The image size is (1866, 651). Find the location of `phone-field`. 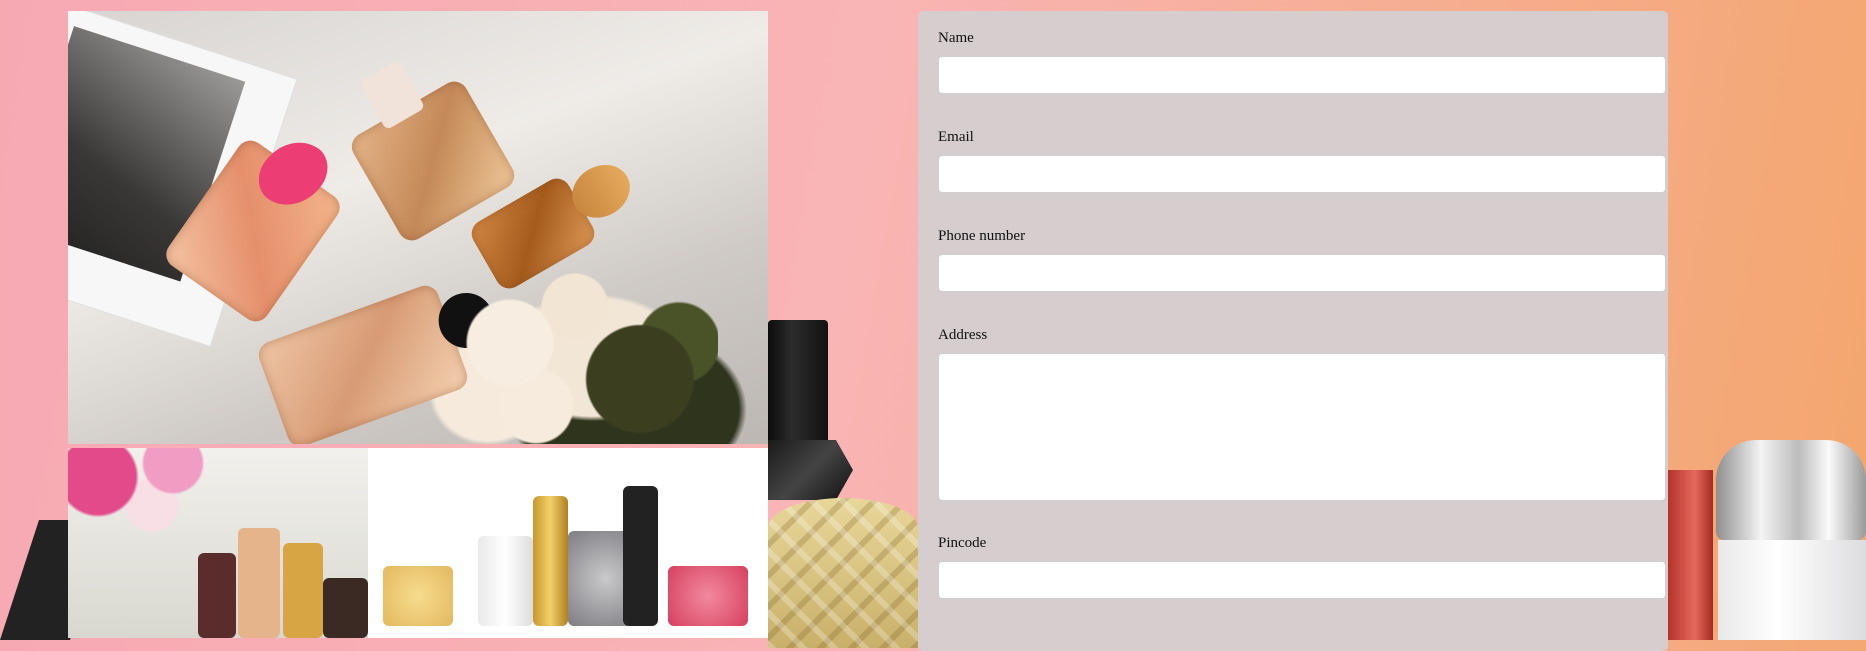

phone-field is located at coordinates (1302, 273).